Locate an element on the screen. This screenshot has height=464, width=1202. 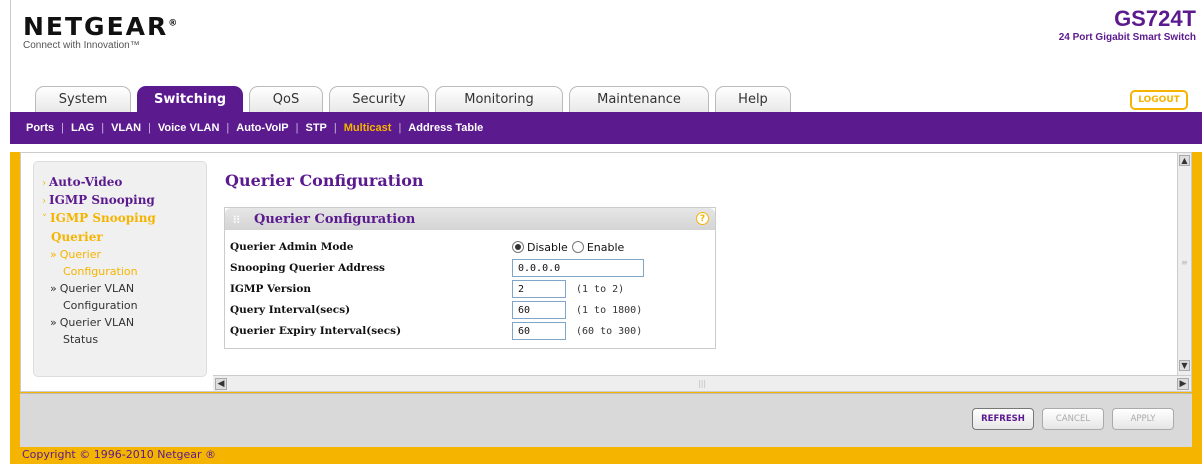
cancel-button: CANCEL is located at coordinates (1073, 419).